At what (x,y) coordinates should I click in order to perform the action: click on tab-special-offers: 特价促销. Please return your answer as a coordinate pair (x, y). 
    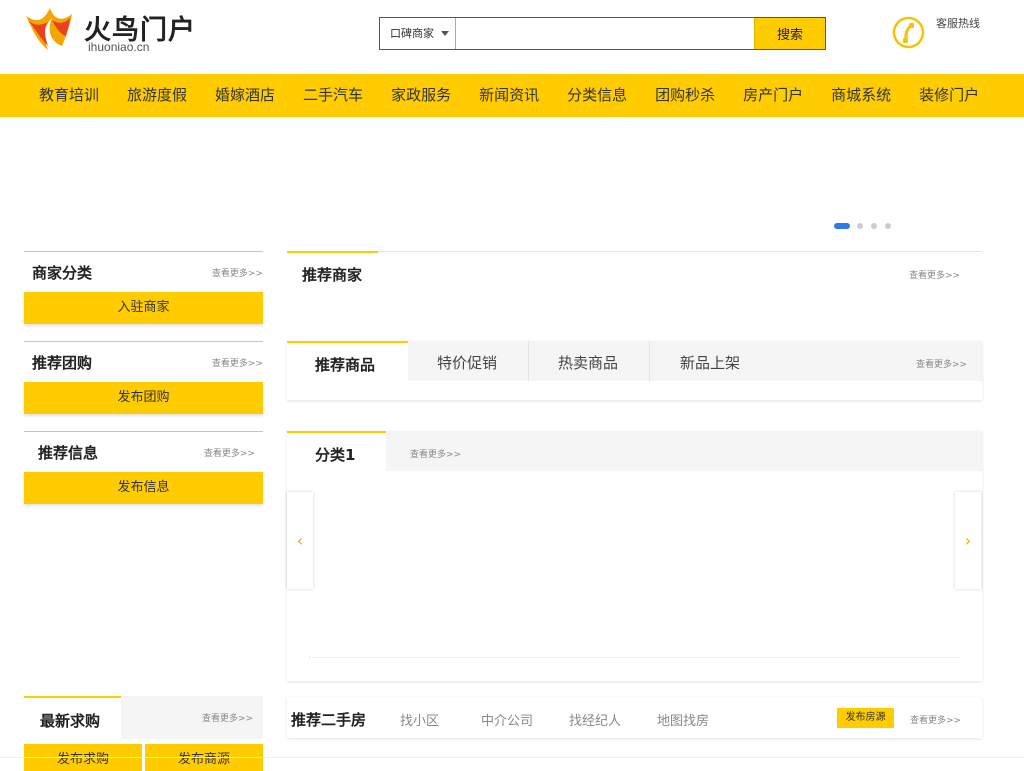
    Looking at the image, I should click on (468, 361).